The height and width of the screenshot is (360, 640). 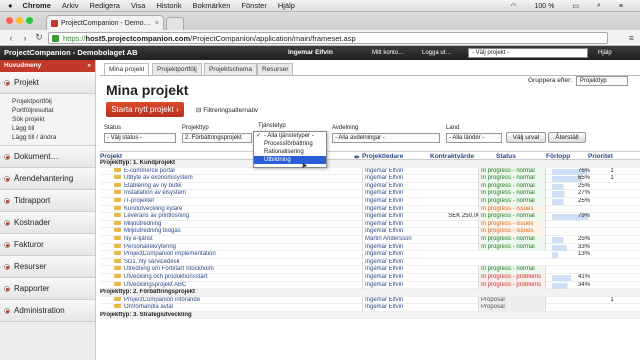 I want to click on group-row: Projekttyp: 2. Förbättringsprojekt, so click(x=370, y=293).